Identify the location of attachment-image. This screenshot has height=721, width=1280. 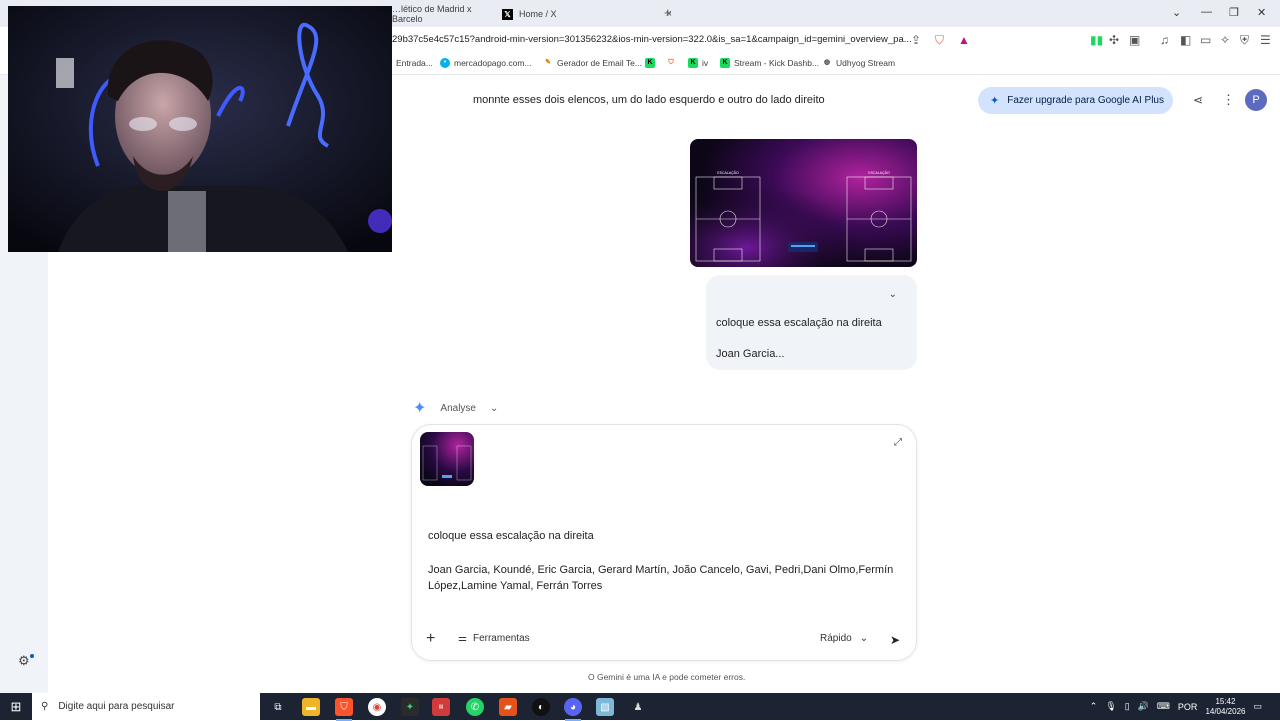
(447, 459).